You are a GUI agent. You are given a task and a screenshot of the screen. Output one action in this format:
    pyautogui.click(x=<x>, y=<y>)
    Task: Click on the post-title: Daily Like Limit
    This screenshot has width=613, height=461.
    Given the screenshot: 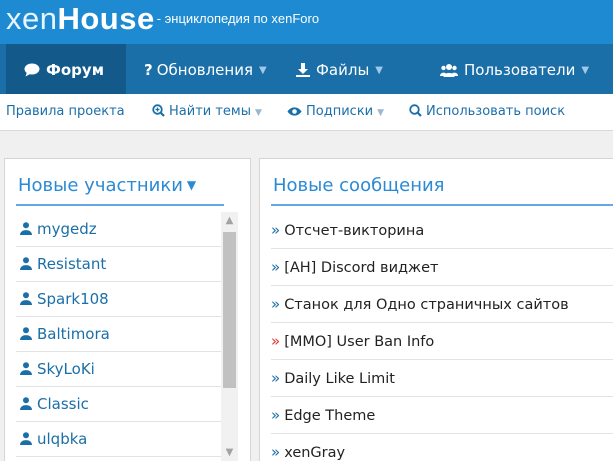 What is the action you would take?
    pyautogui.click(x=339, y=379)
    